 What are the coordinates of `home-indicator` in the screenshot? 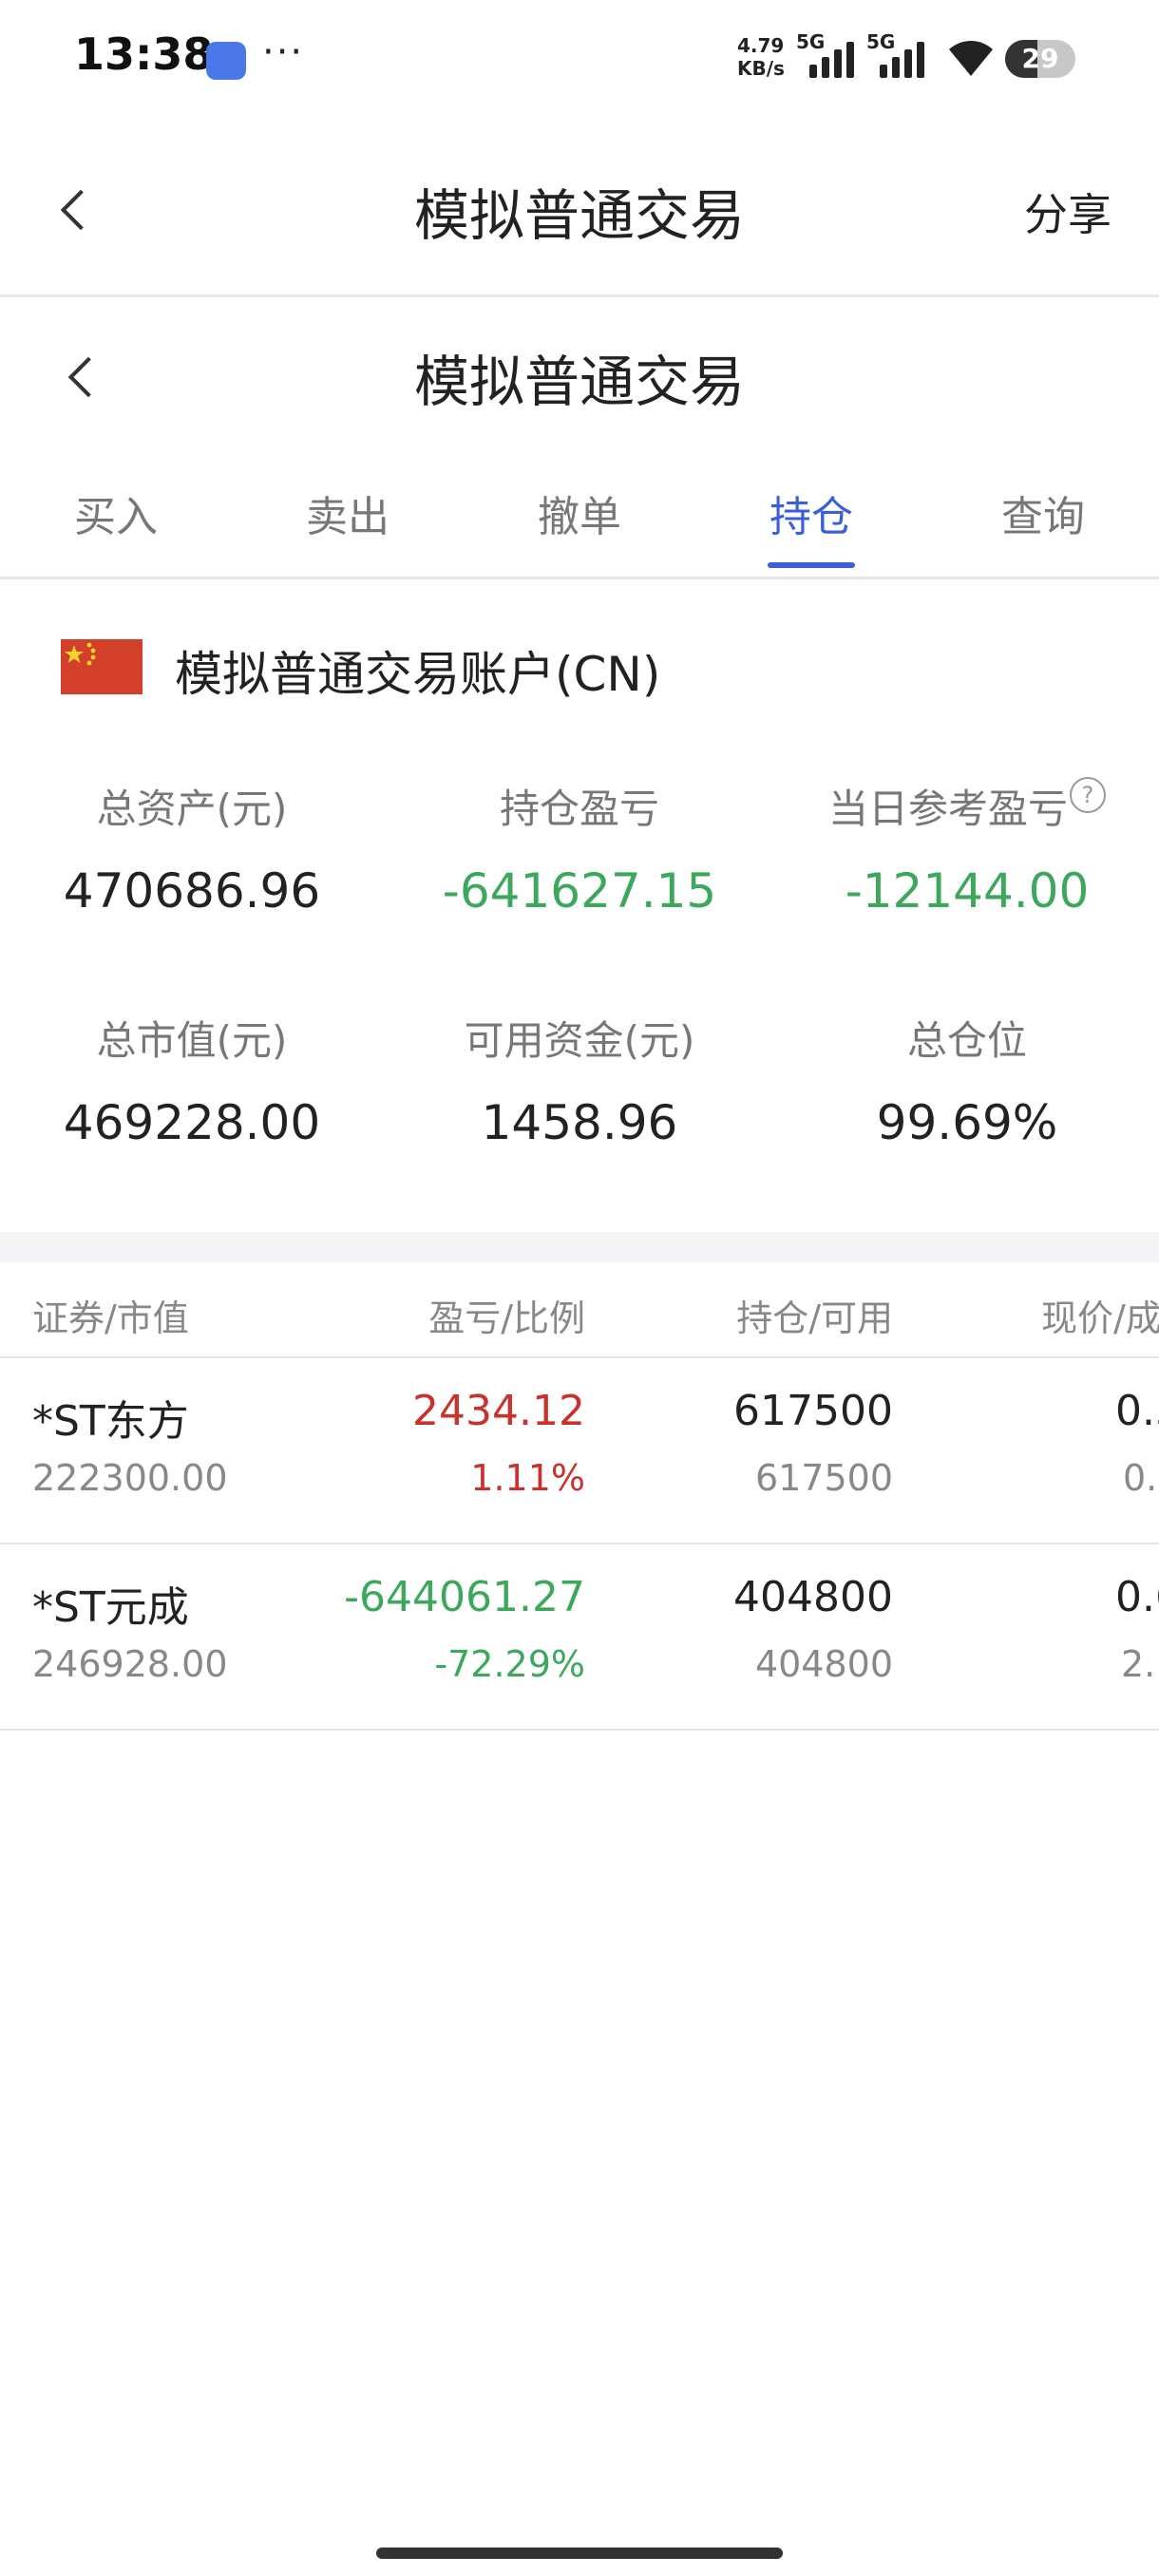 It's located at (579, 2553).